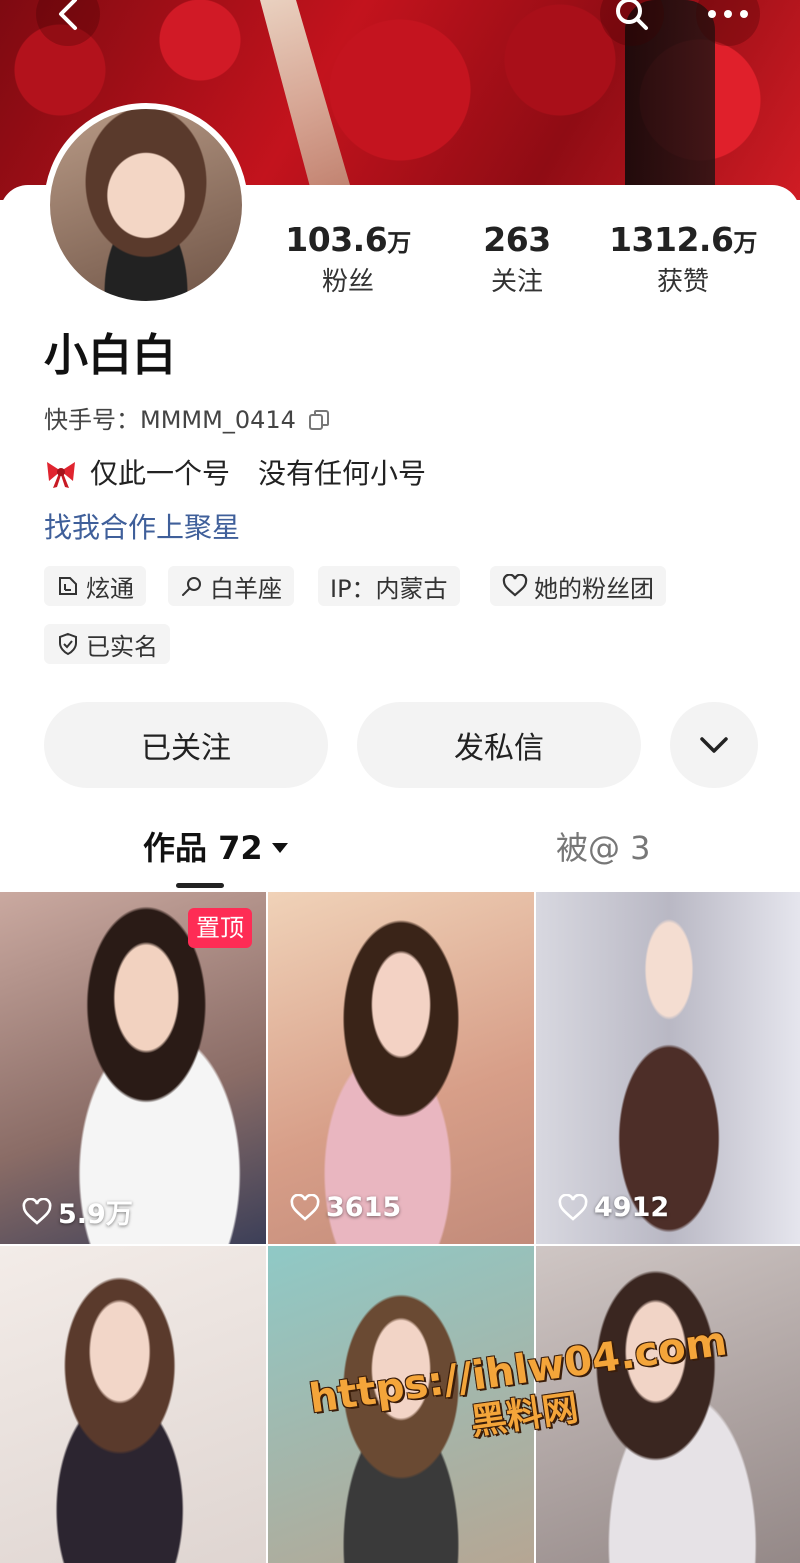  I want to click on tag-xuantong-label: 炫通, so click(110, 588).